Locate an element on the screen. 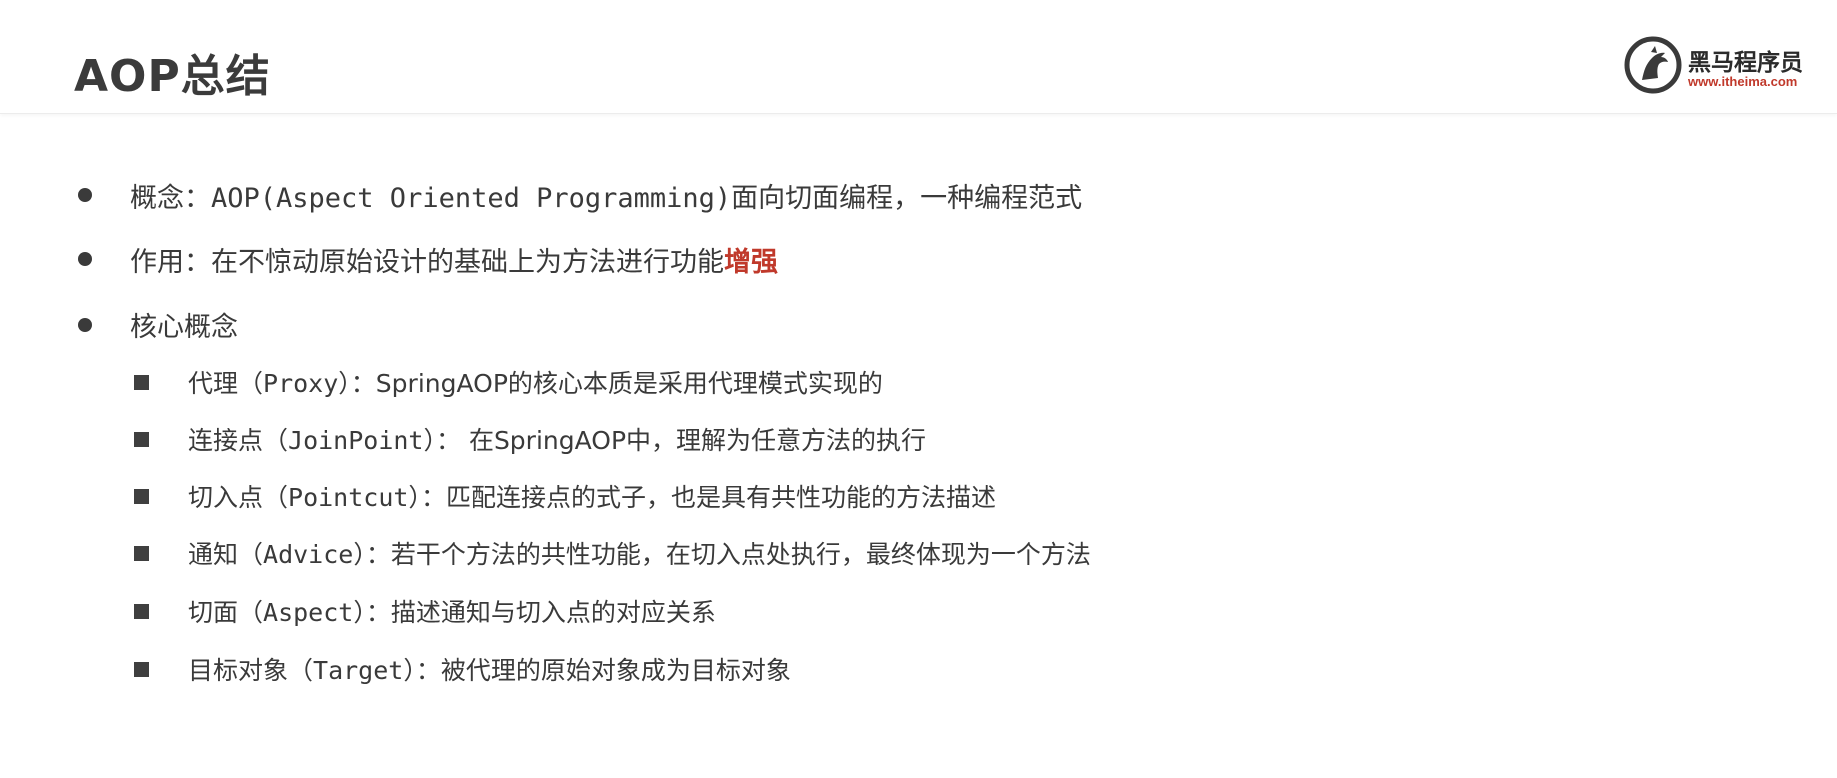 This screenshot has width=1837, height=778. aop-fullname: AOP(Aspect Oriented Programming) is located at coordinates (471, 198).